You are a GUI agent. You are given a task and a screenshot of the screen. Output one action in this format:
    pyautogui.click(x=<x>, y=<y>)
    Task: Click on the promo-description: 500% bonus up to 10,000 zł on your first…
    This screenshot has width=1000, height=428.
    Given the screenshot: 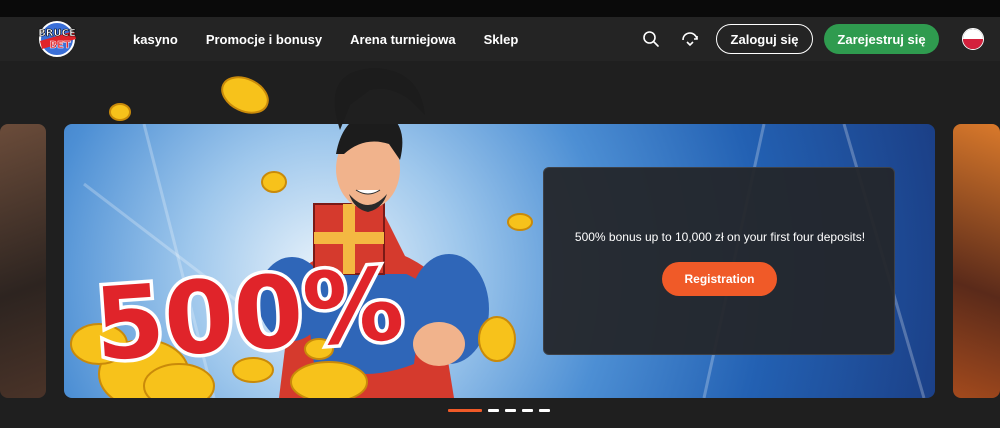 What is the action you would take?
    pyautogui.click(x=720, y=237)
    